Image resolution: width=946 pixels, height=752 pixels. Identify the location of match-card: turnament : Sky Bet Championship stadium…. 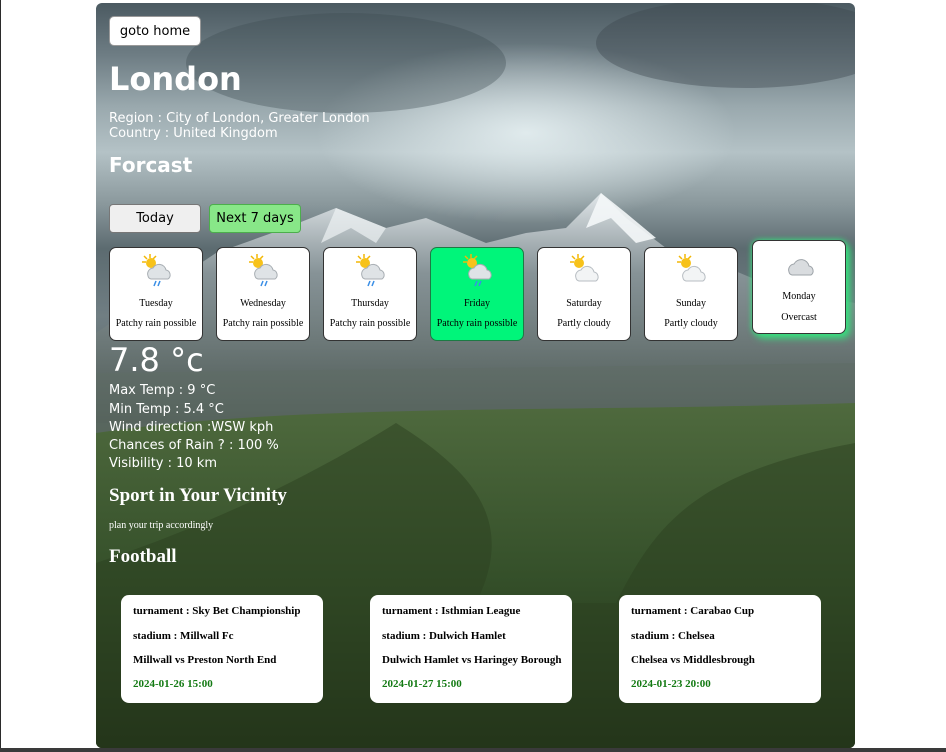
(222, 649).